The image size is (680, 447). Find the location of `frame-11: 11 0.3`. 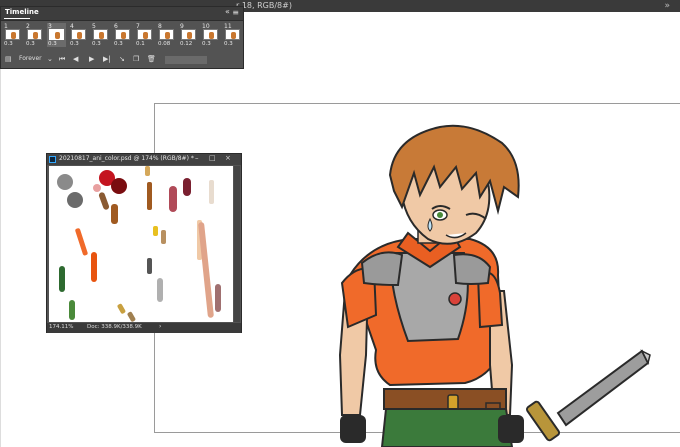

frame-11: 11 0.3 is located at coordinates (232, 35).